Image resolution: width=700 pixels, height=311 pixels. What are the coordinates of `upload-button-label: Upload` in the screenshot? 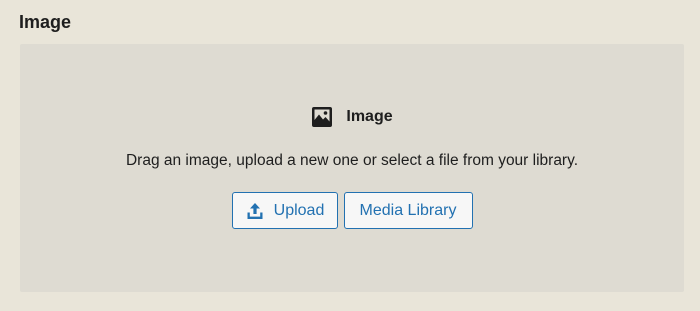 It's located at (299, 210).